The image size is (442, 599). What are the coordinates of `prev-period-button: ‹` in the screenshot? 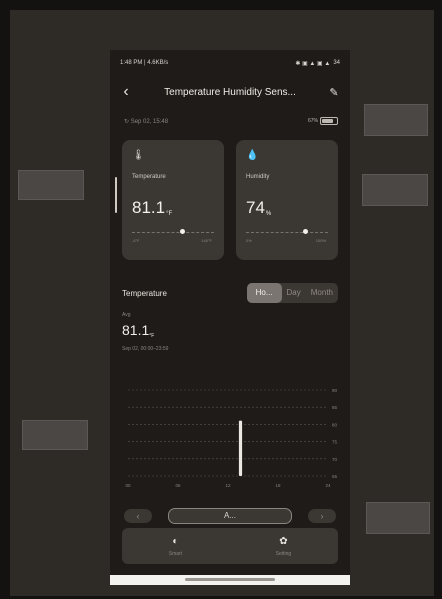 It's located at (138, 516).